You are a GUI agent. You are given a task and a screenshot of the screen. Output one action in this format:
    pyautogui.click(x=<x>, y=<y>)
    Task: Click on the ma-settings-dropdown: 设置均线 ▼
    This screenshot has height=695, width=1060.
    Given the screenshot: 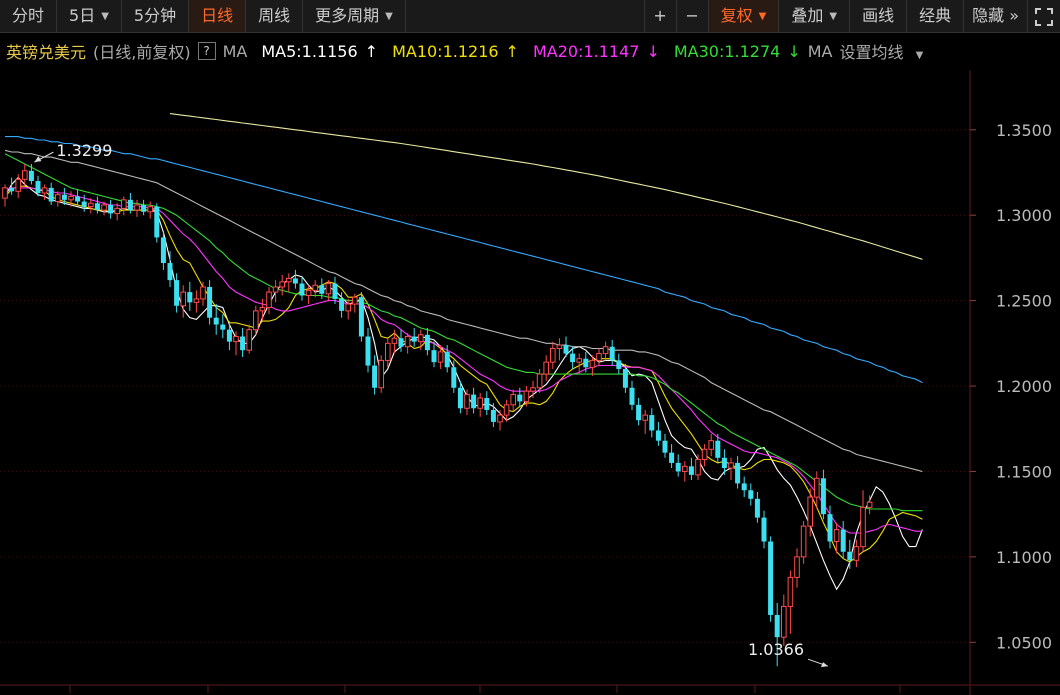 What is the action you would take?
    pyautogui.click(x=877, y=51)
    